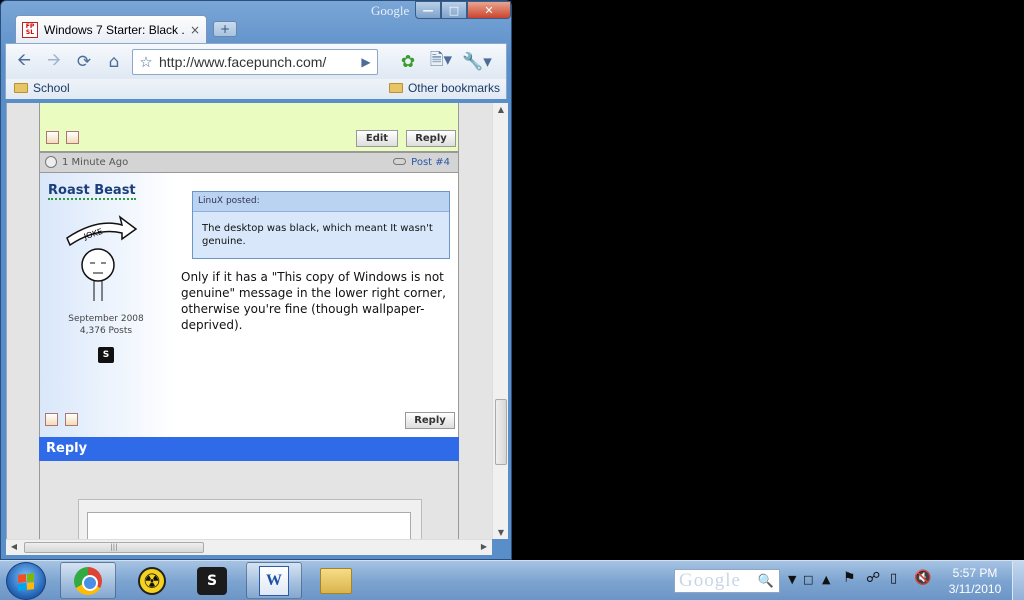 The width and height of the screenshot is (1024, 600). I want to click on taskbar-word: W, so click(274, 580).